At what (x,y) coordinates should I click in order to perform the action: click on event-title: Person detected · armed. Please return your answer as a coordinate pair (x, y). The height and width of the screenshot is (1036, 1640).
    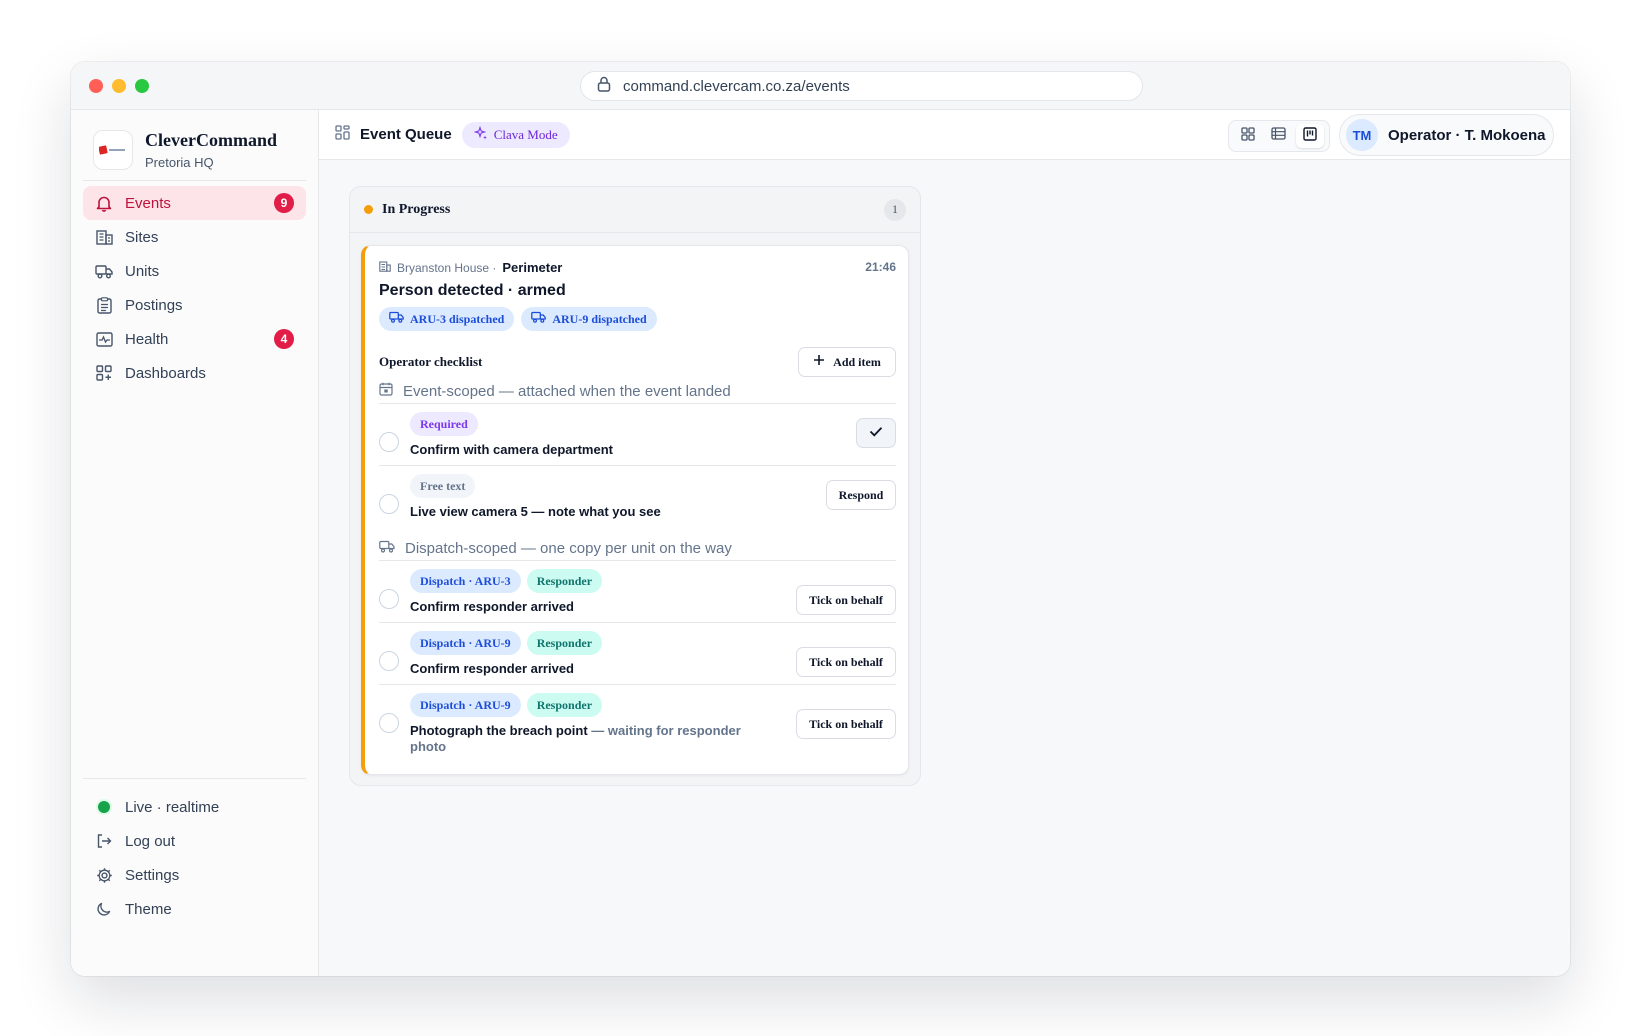
    Looking at the image, I should click on (472, 290).